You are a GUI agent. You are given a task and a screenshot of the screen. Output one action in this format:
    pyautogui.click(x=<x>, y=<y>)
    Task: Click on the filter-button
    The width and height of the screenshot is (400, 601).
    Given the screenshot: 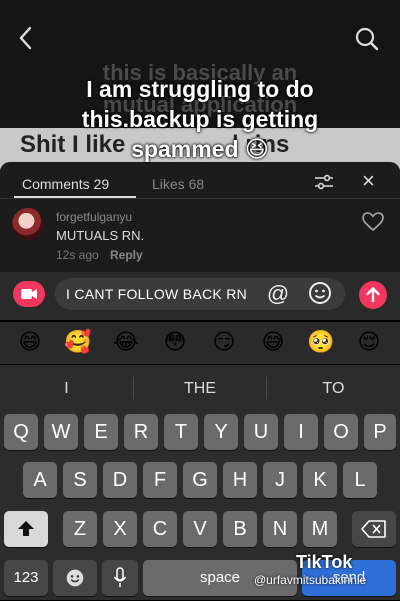 What is the action you would take?
    pyautogui.click(x=324, y=182)
    